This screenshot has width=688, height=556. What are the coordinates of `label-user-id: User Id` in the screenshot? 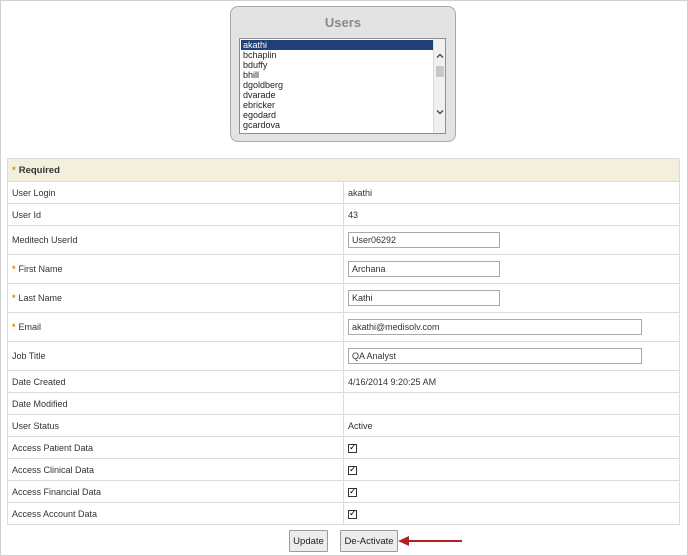 It's located at (175, 214).